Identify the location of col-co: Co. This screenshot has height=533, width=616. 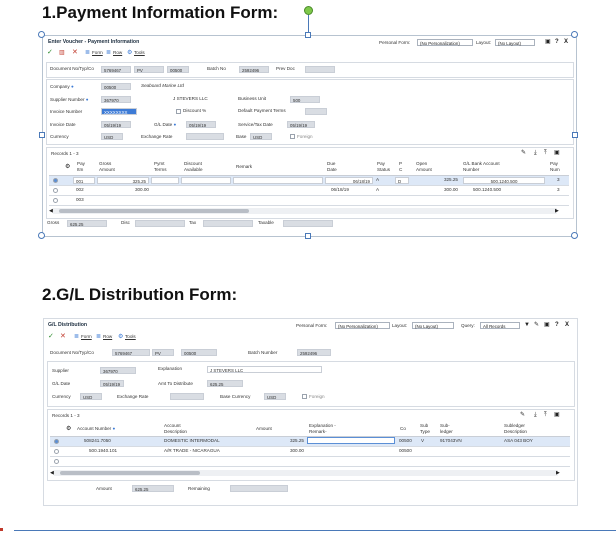
(403, 429).